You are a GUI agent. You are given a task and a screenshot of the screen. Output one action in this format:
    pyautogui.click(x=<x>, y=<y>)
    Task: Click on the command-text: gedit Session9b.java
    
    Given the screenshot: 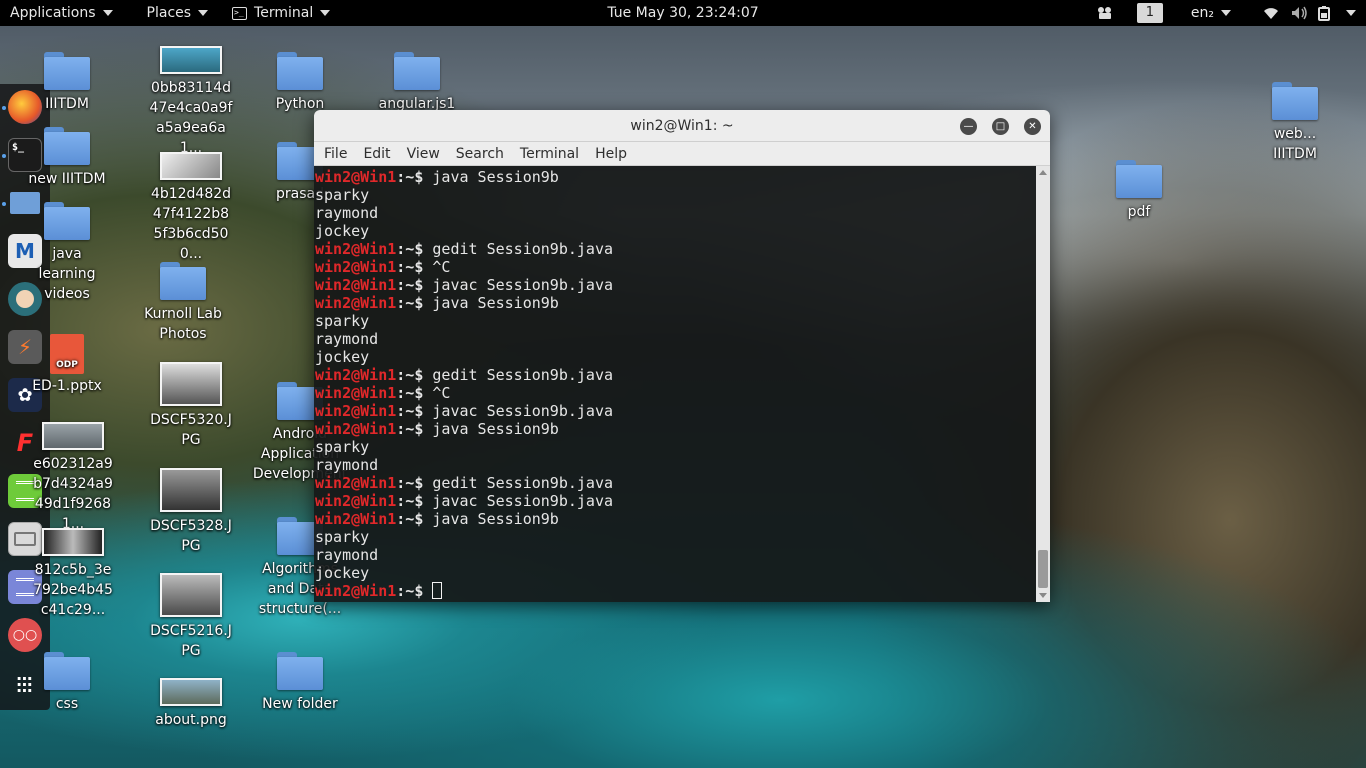 What is the action you would take?
    pyautogui.click(x=523, y=375)
    